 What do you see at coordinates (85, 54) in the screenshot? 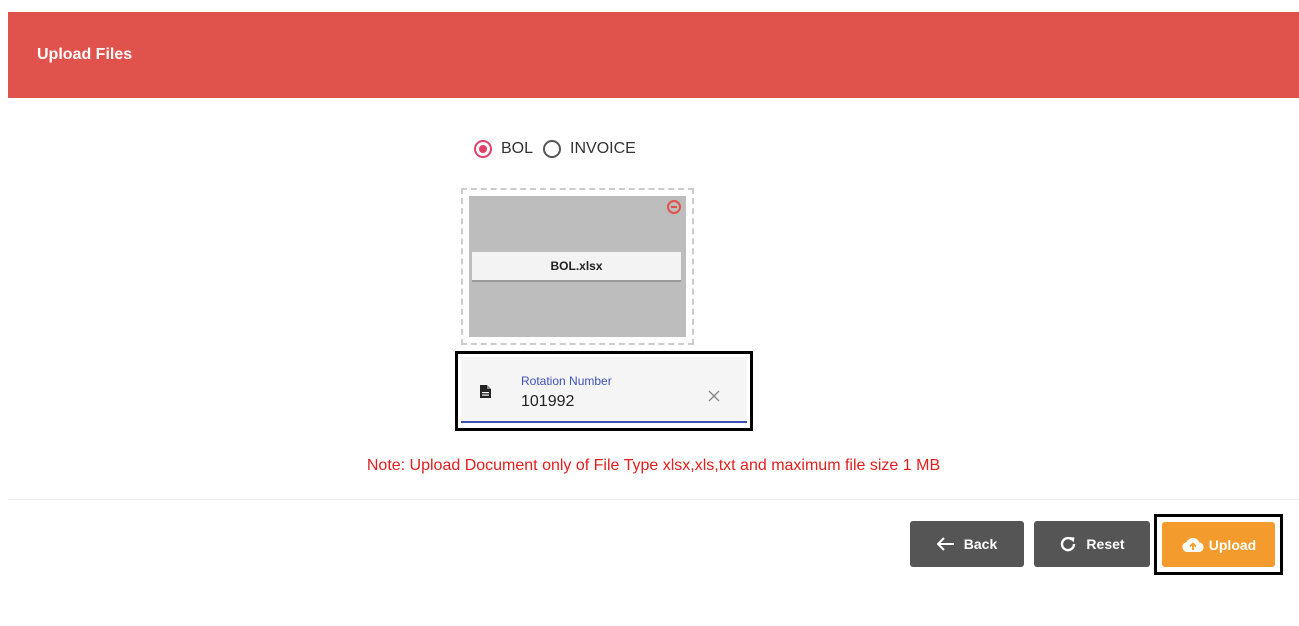
I see `dialog-title: Upload Files` at bounding box center [85, 54].